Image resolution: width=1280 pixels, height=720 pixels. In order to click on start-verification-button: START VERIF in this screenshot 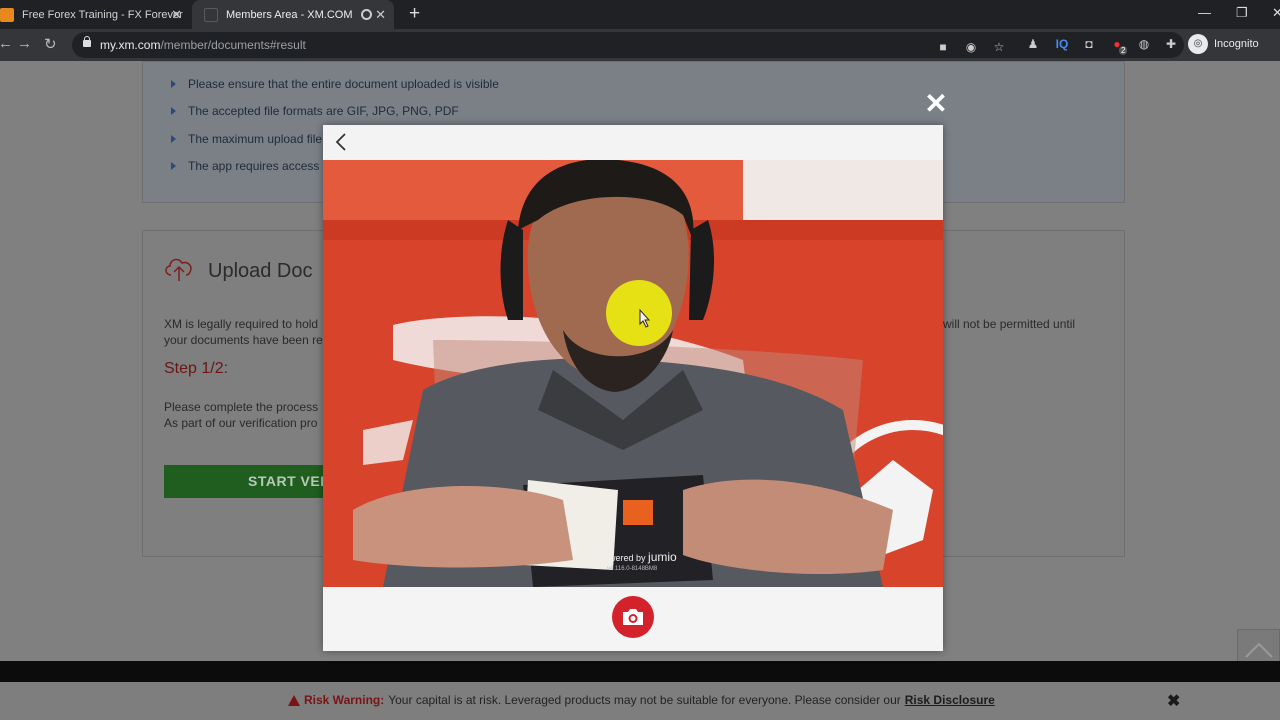, I will do `click(244, 481)`.